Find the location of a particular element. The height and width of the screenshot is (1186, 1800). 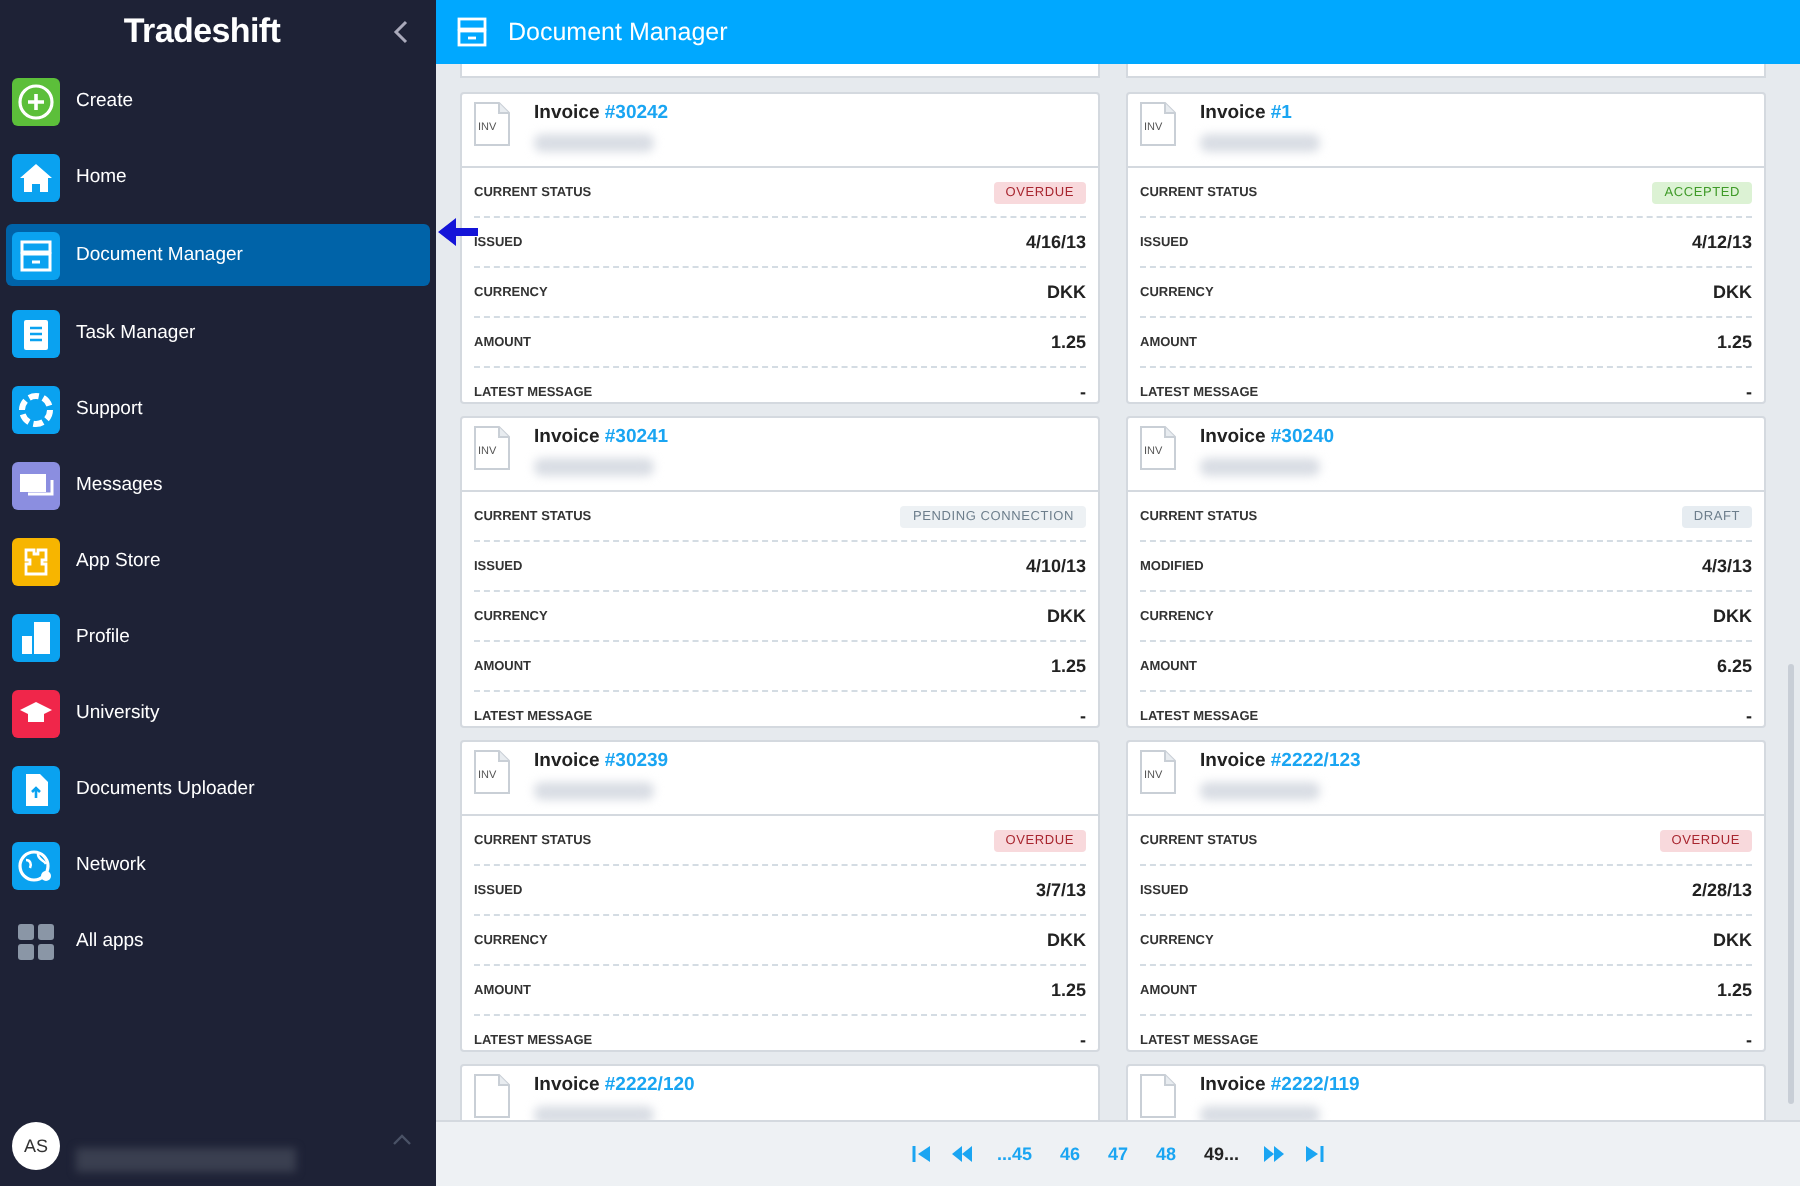

user-avatar: AS is located at coordinates (36, 1146).